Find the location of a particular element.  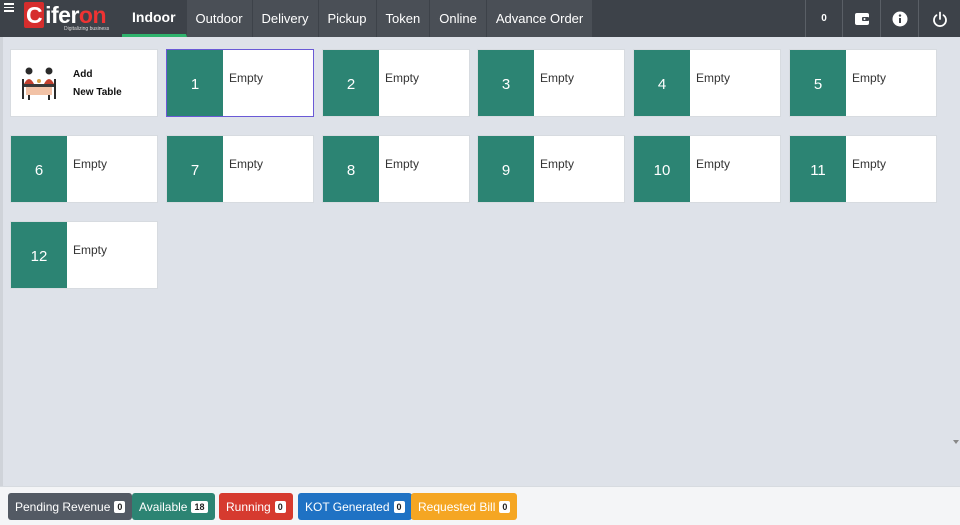

legend-kot-generated: KOT Generated 0 is located at coordinates (355, 506).